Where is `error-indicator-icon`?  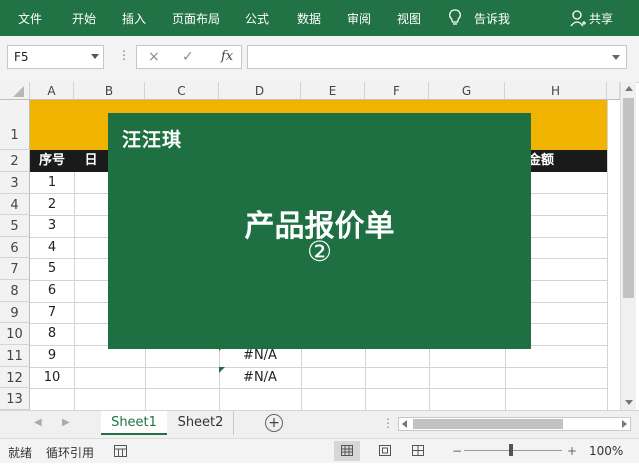
error-indicator-icon is located at coordinates (222, 370).